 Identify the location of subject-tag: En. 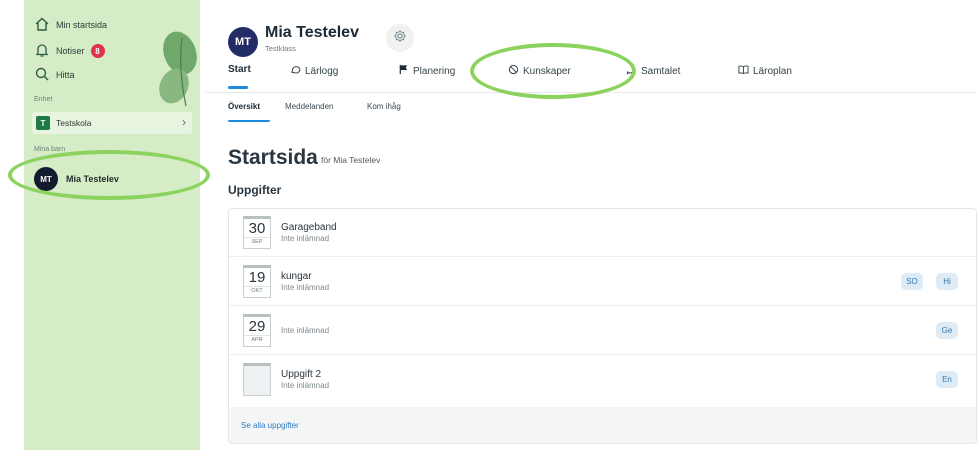
(947, 379).